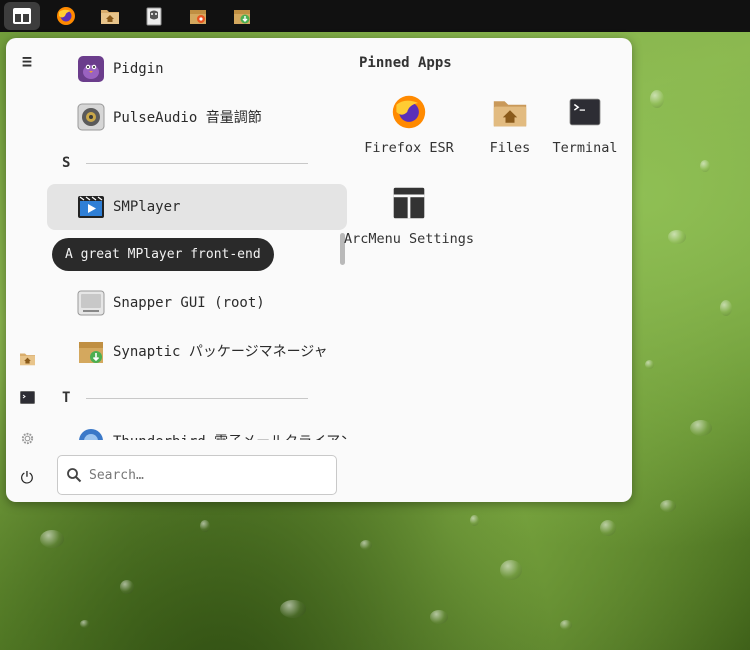 Image resolution: width=750 pixels, height=650 pixels. I want to click on pinned-terminal: Terminal, so click(585, 125).